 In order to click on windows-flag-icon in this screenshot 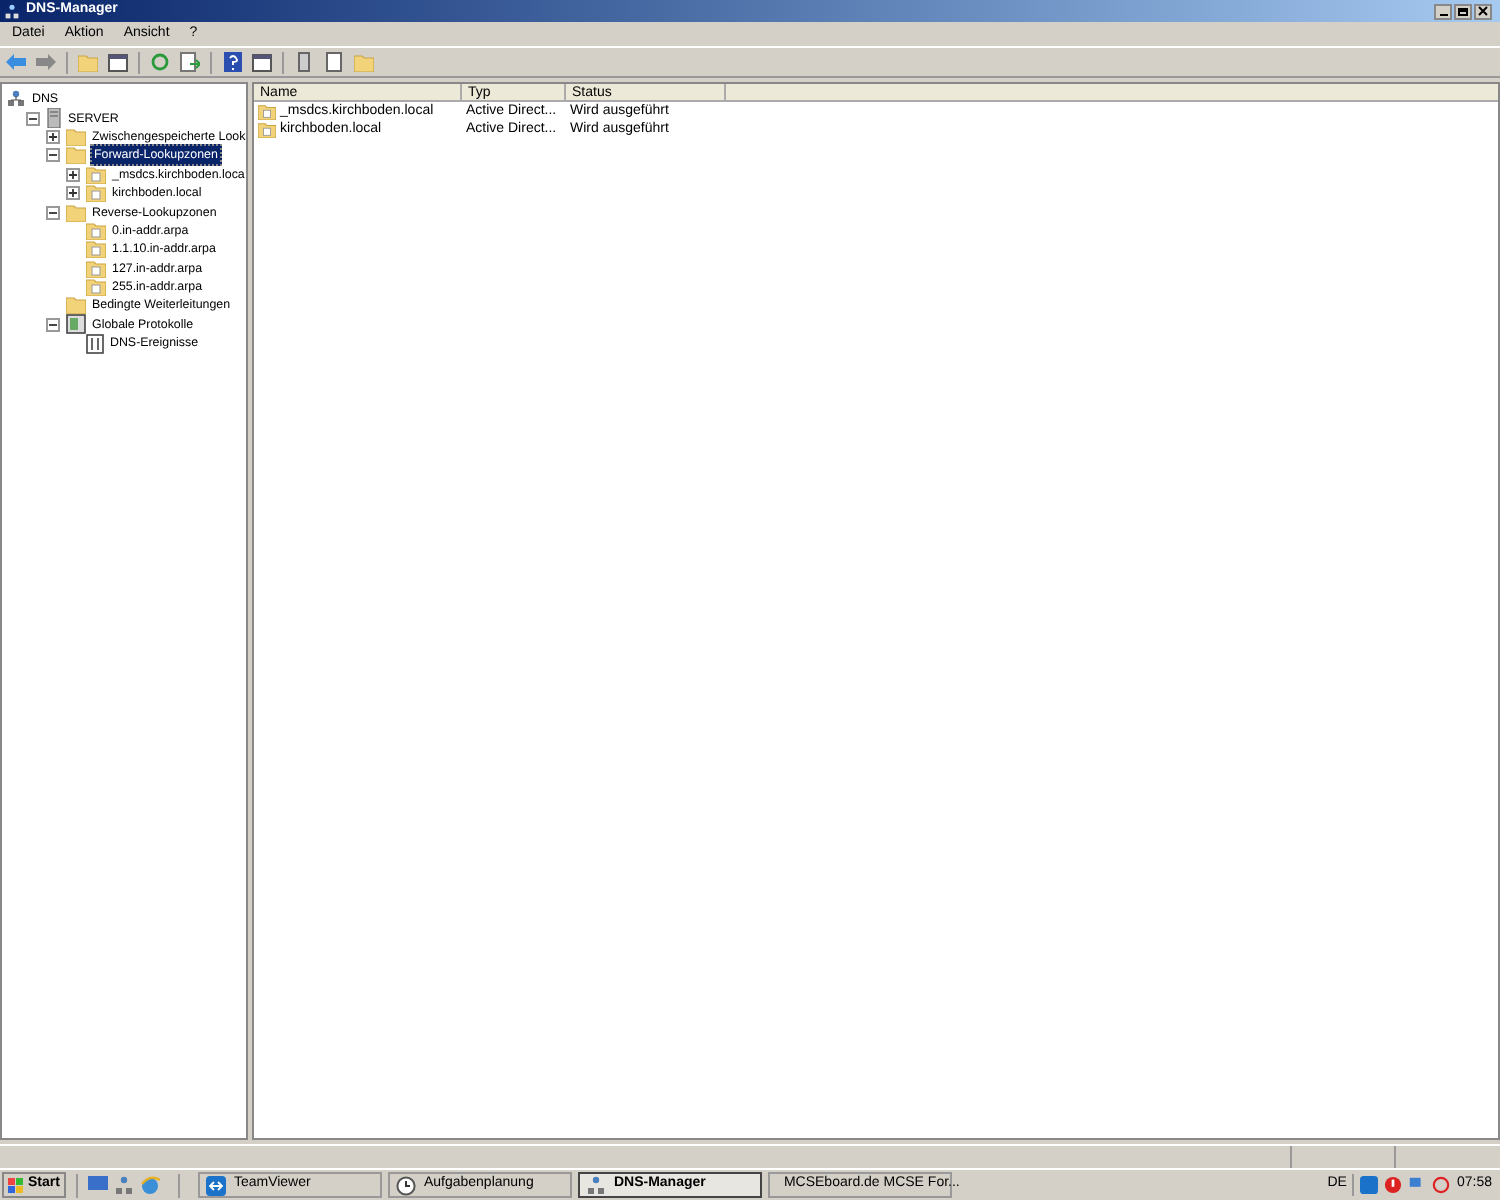, I will do `click(16, 1185)`.